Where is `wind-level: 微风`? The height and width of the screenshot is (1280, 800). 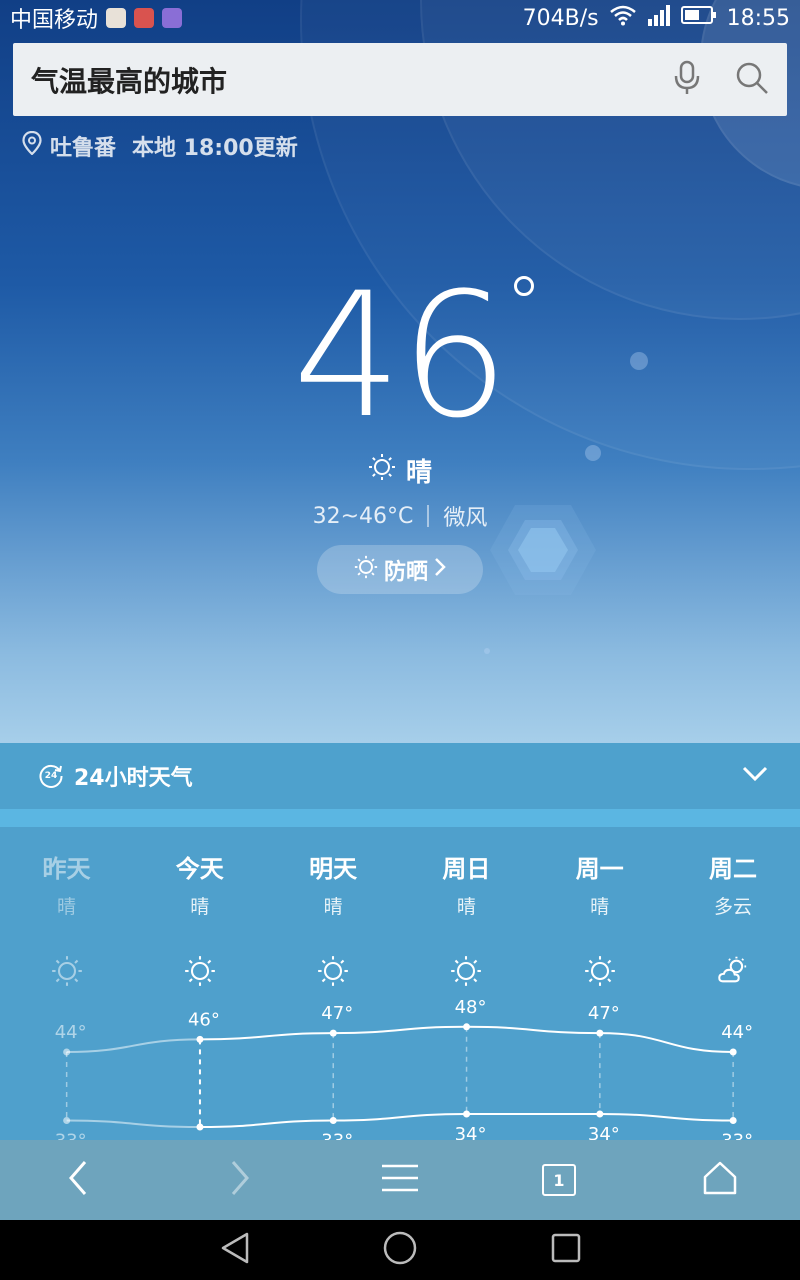 wind-level: 微风 is located at coordinates (465, 518).